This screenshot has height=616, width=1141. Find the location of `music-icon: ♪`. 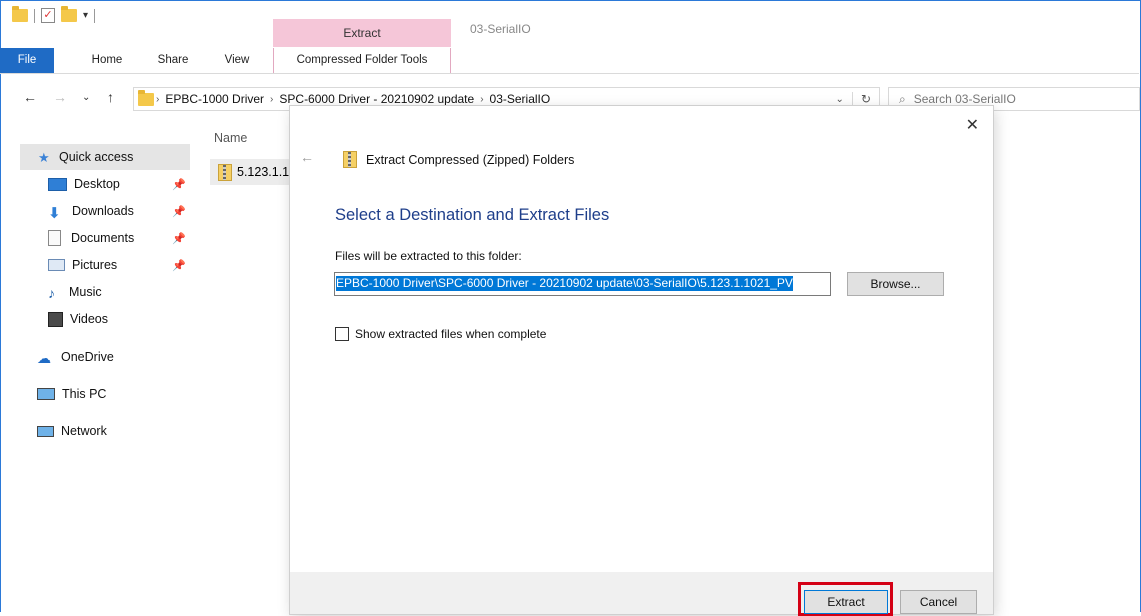

music-icon: ♪ is located at coordinates (51, 293).